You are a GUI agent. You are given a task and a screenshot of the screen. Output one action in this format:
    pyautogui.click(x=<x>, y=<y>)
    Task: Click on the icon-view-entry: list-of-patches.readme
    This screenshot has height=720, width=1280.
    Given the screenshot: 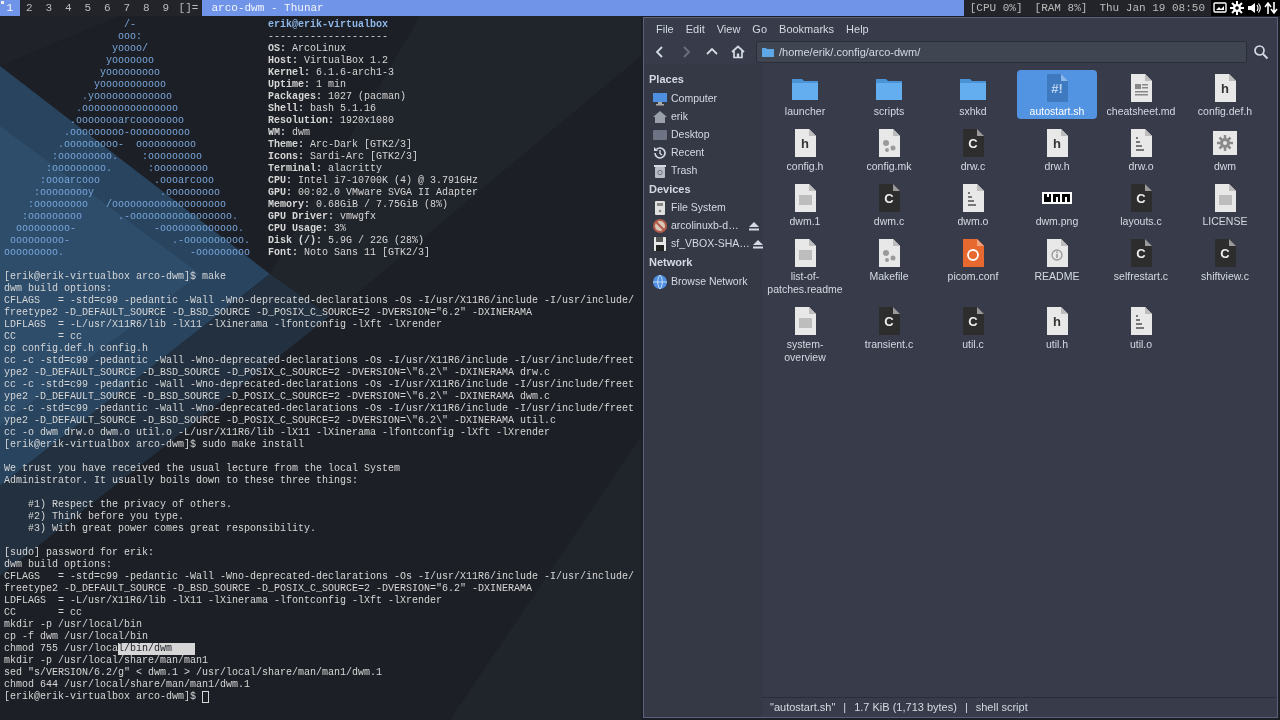 What is the action you would take?
    pyautogui.click(x=805, y=266)
    